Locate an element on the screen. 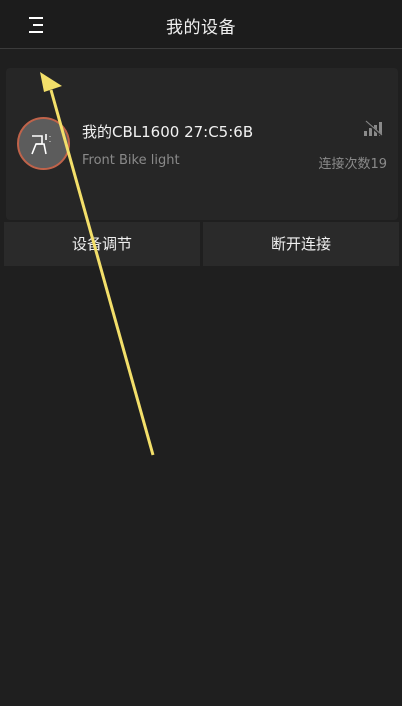  connection-count: 连接次数19 is located at coordinates (352, 164).